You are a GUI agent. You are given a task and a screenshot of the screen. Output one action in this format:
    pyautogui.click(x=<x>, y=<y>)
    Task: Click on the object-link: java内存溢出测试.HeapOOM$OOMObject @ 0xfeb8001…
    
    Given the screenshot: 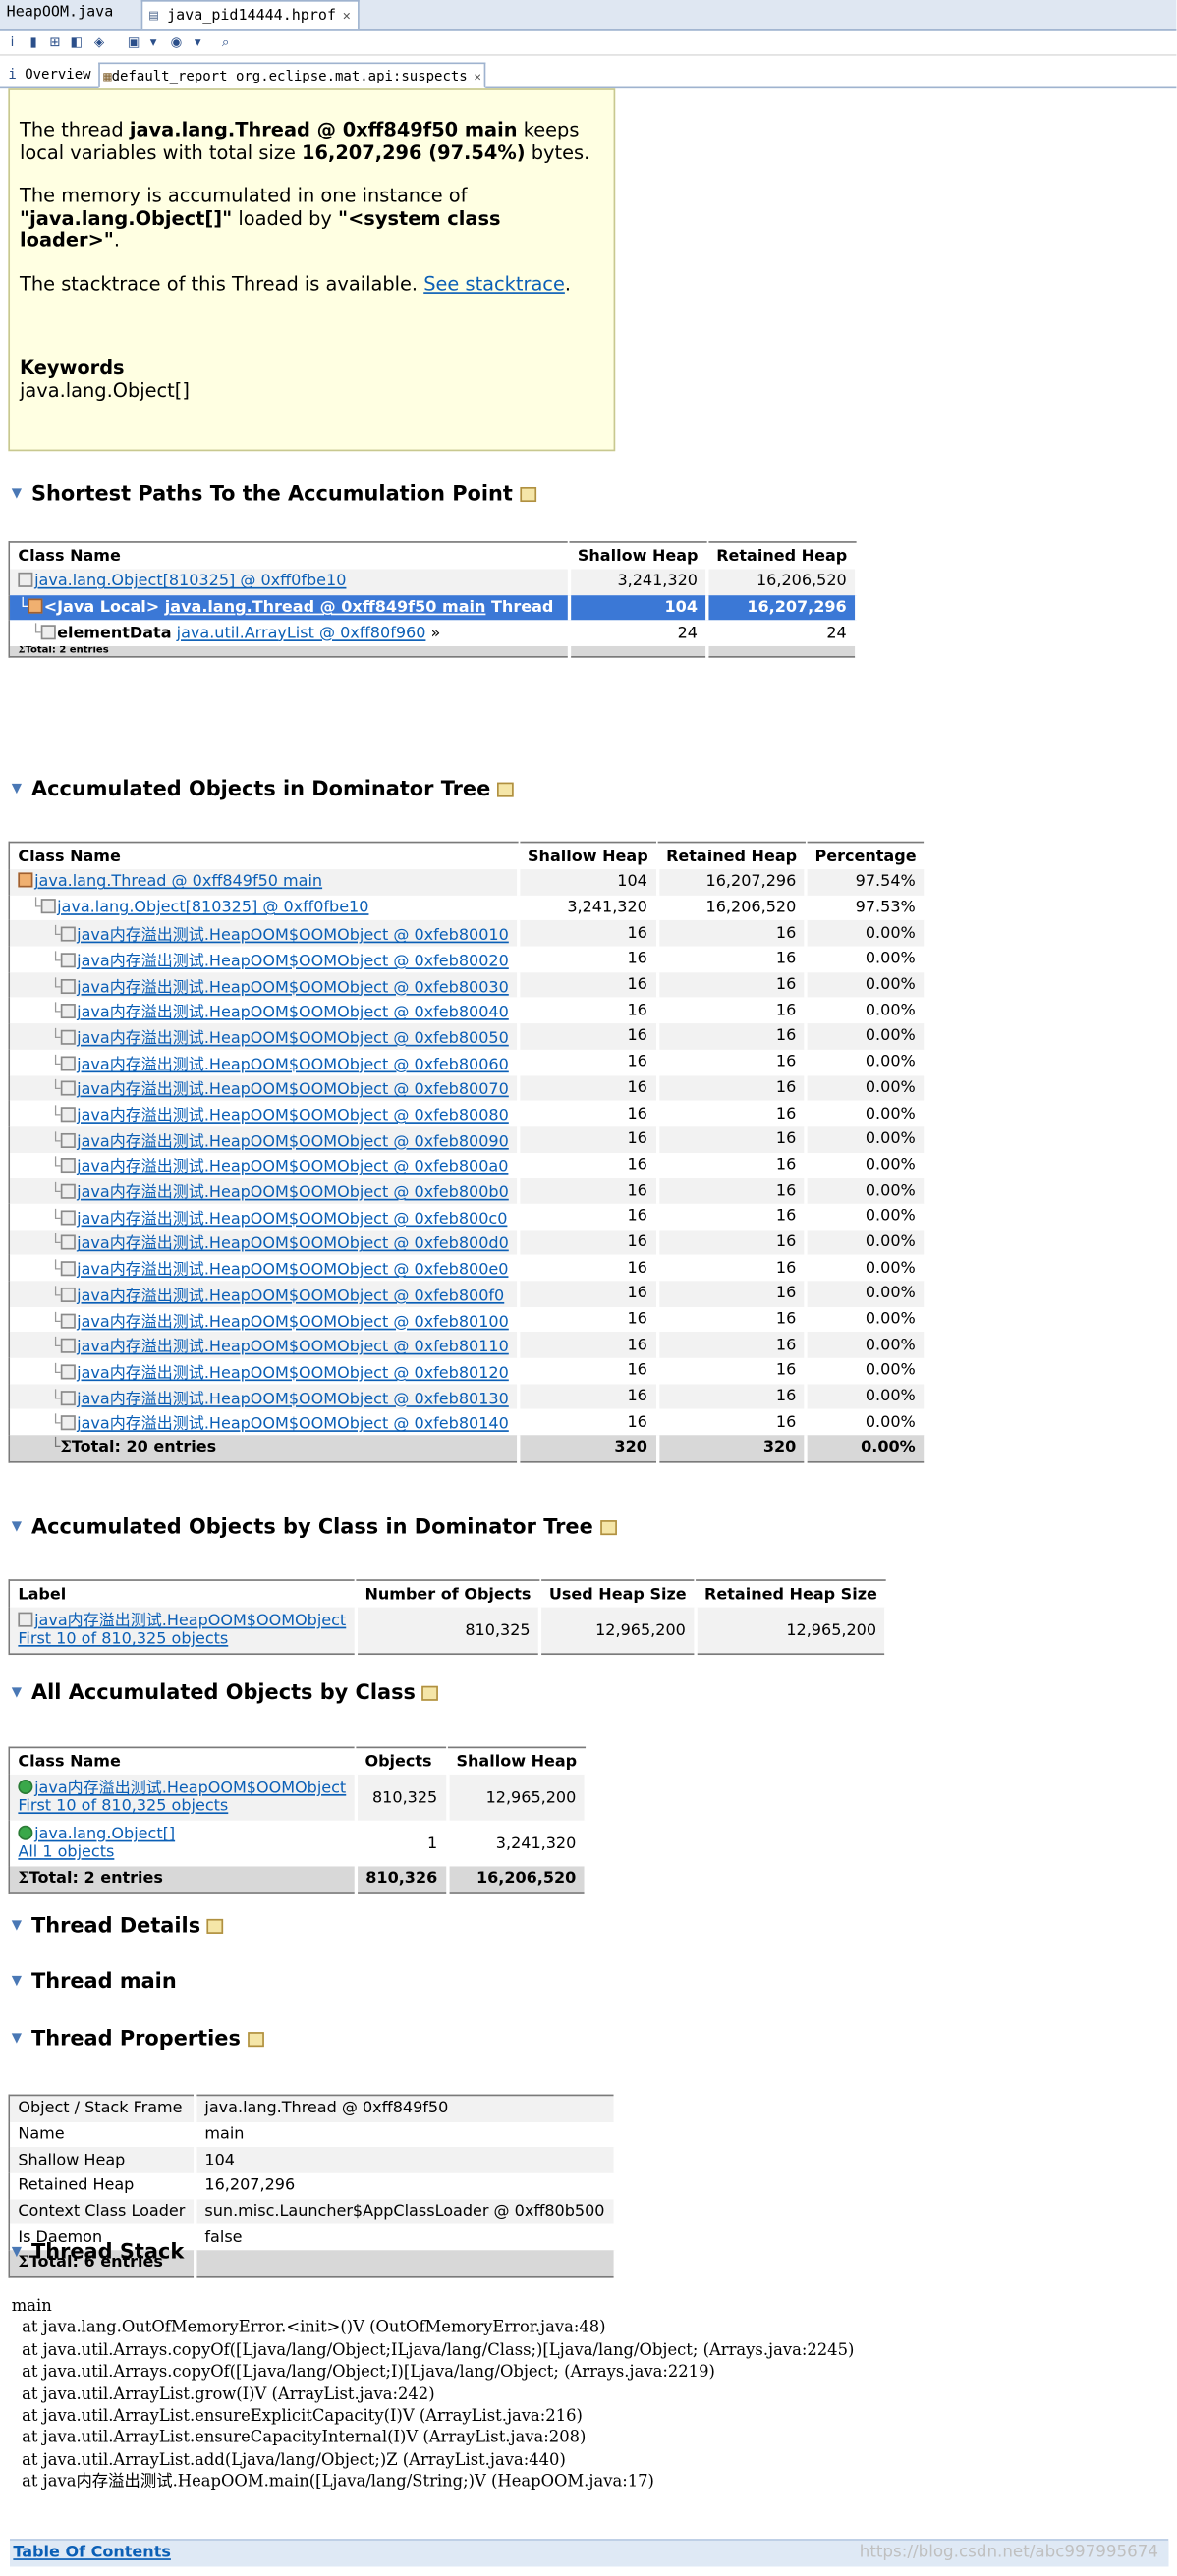 What is the action you would take?
    pyautogui.click(x=293, y=936)
    